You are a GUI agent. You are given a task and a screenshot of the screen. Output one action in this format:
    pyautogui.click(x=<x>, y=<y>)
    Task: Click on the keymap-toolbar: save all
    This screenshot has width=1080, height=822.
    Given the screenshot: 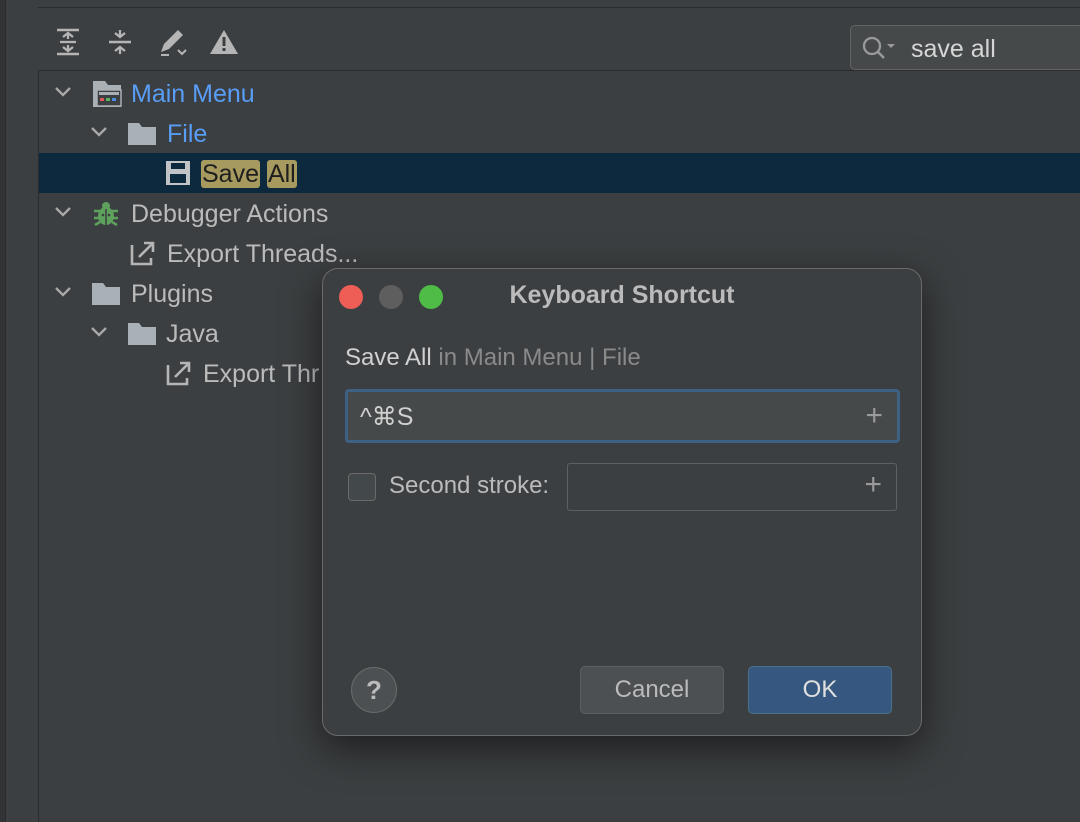 What is the action you would take?
    pyautogui.click(x=560, y=39)
    